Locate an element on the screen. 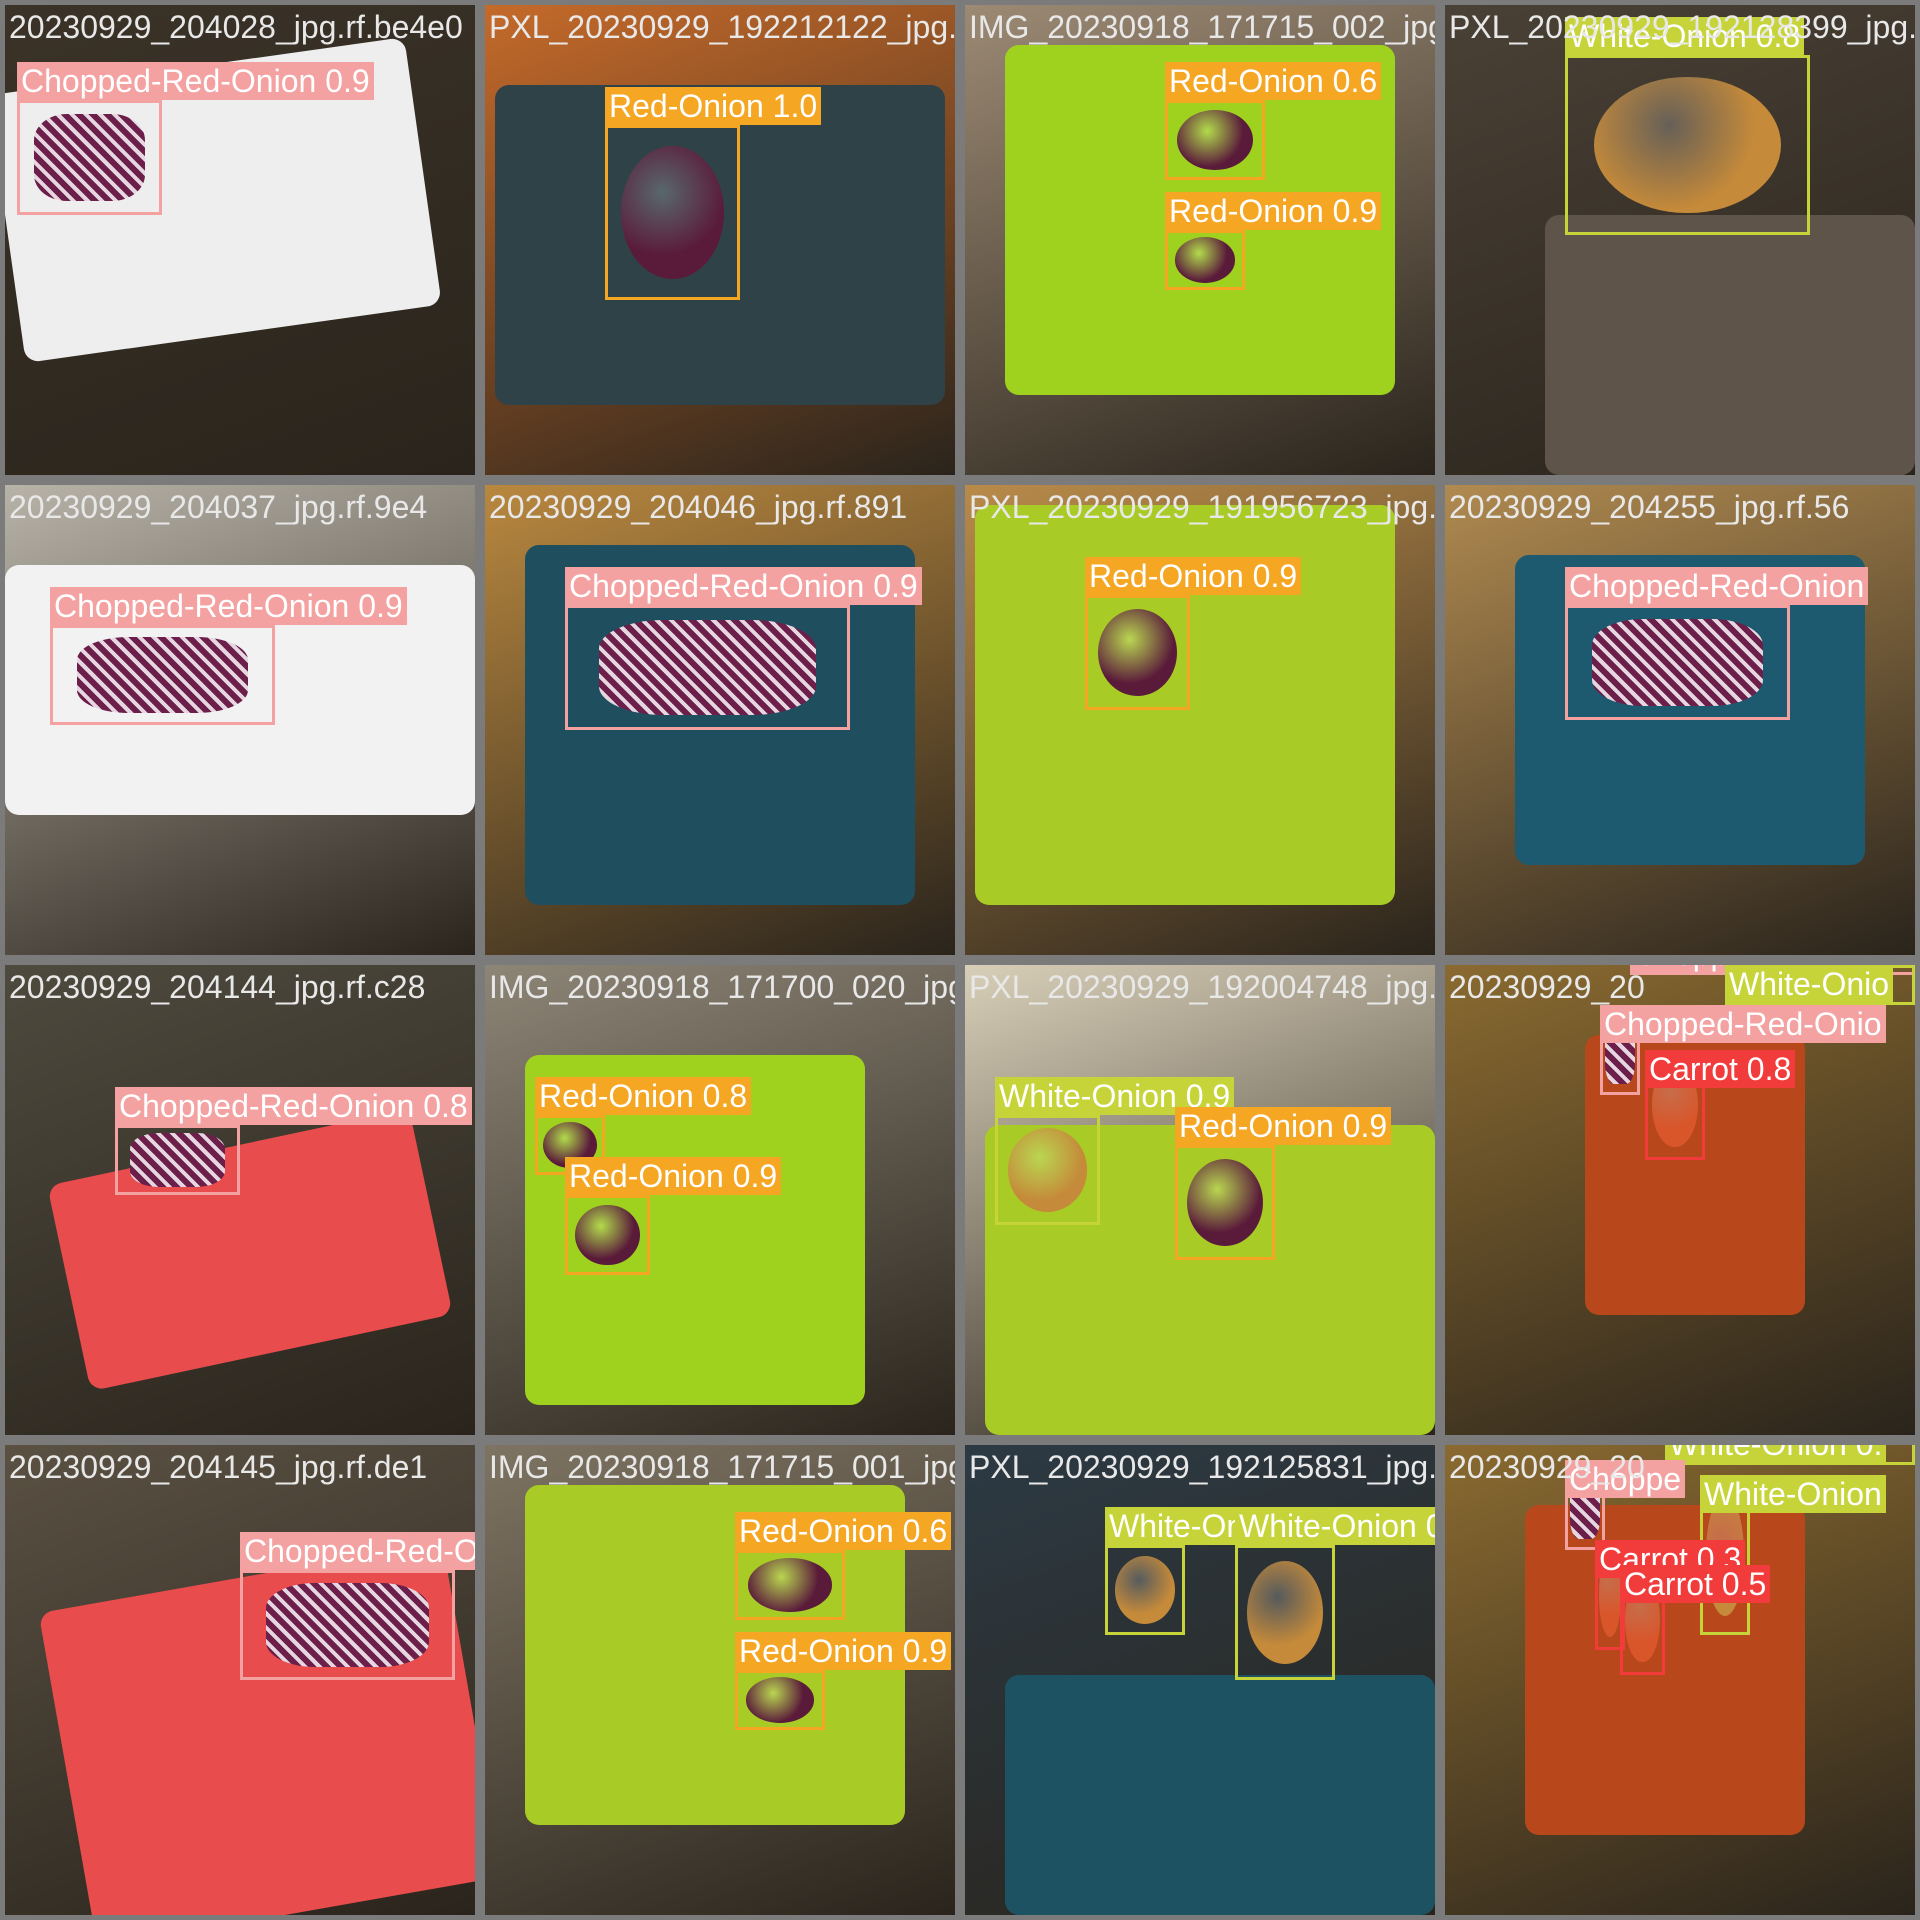 The height and width of the screenshot is (1920, 1920). bounding-box: Chopped-Red-Onion 0.8 is located at coordinates (293, 1141).